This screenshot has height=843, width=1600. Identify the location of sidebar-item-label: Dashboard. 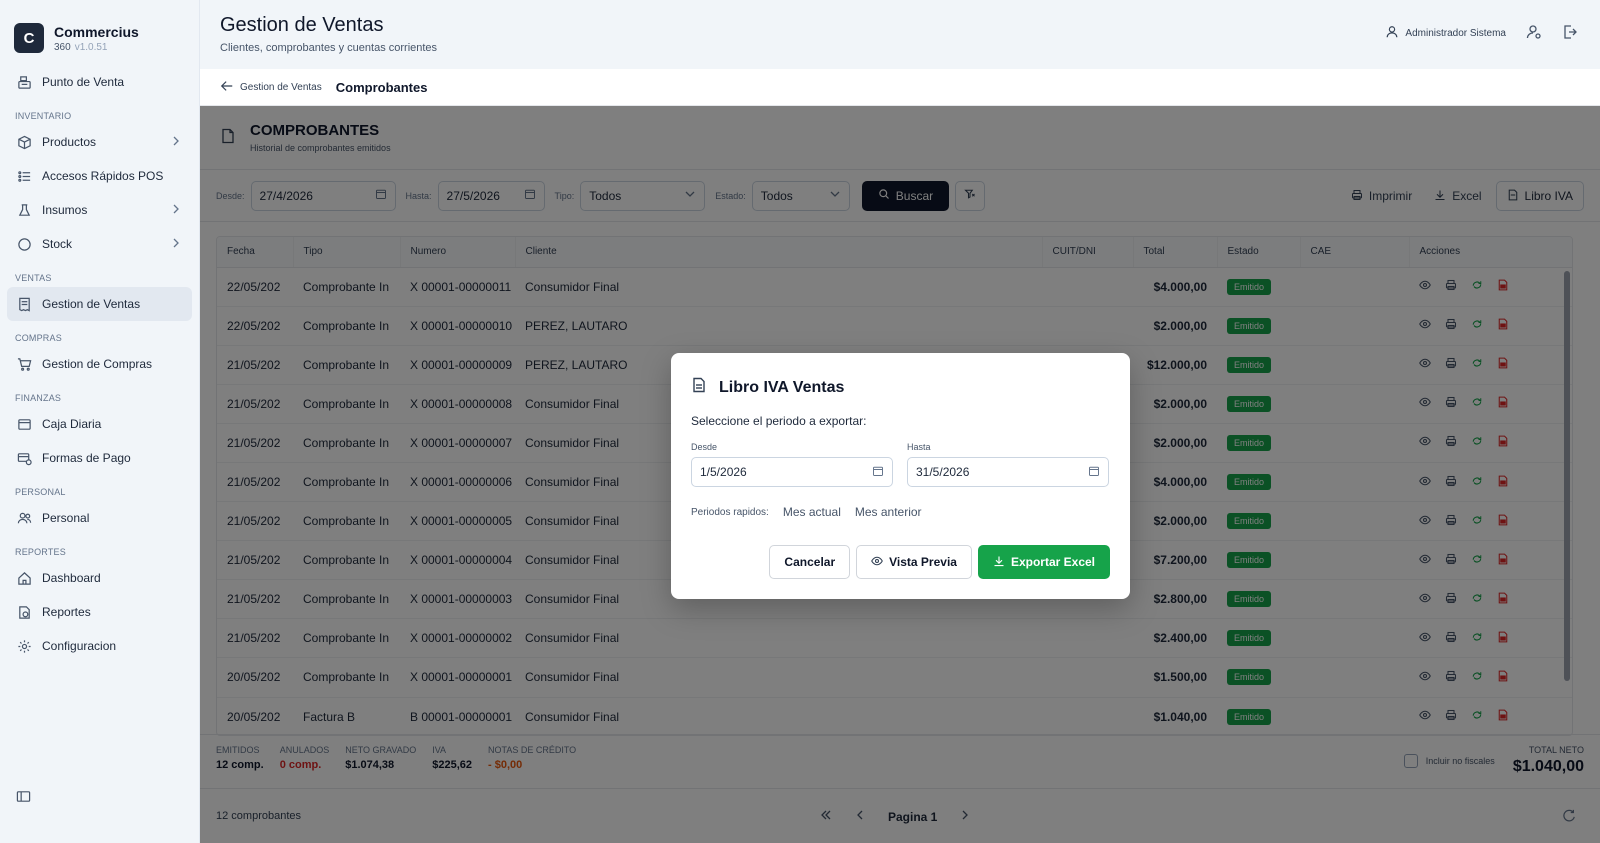
(71, 578).